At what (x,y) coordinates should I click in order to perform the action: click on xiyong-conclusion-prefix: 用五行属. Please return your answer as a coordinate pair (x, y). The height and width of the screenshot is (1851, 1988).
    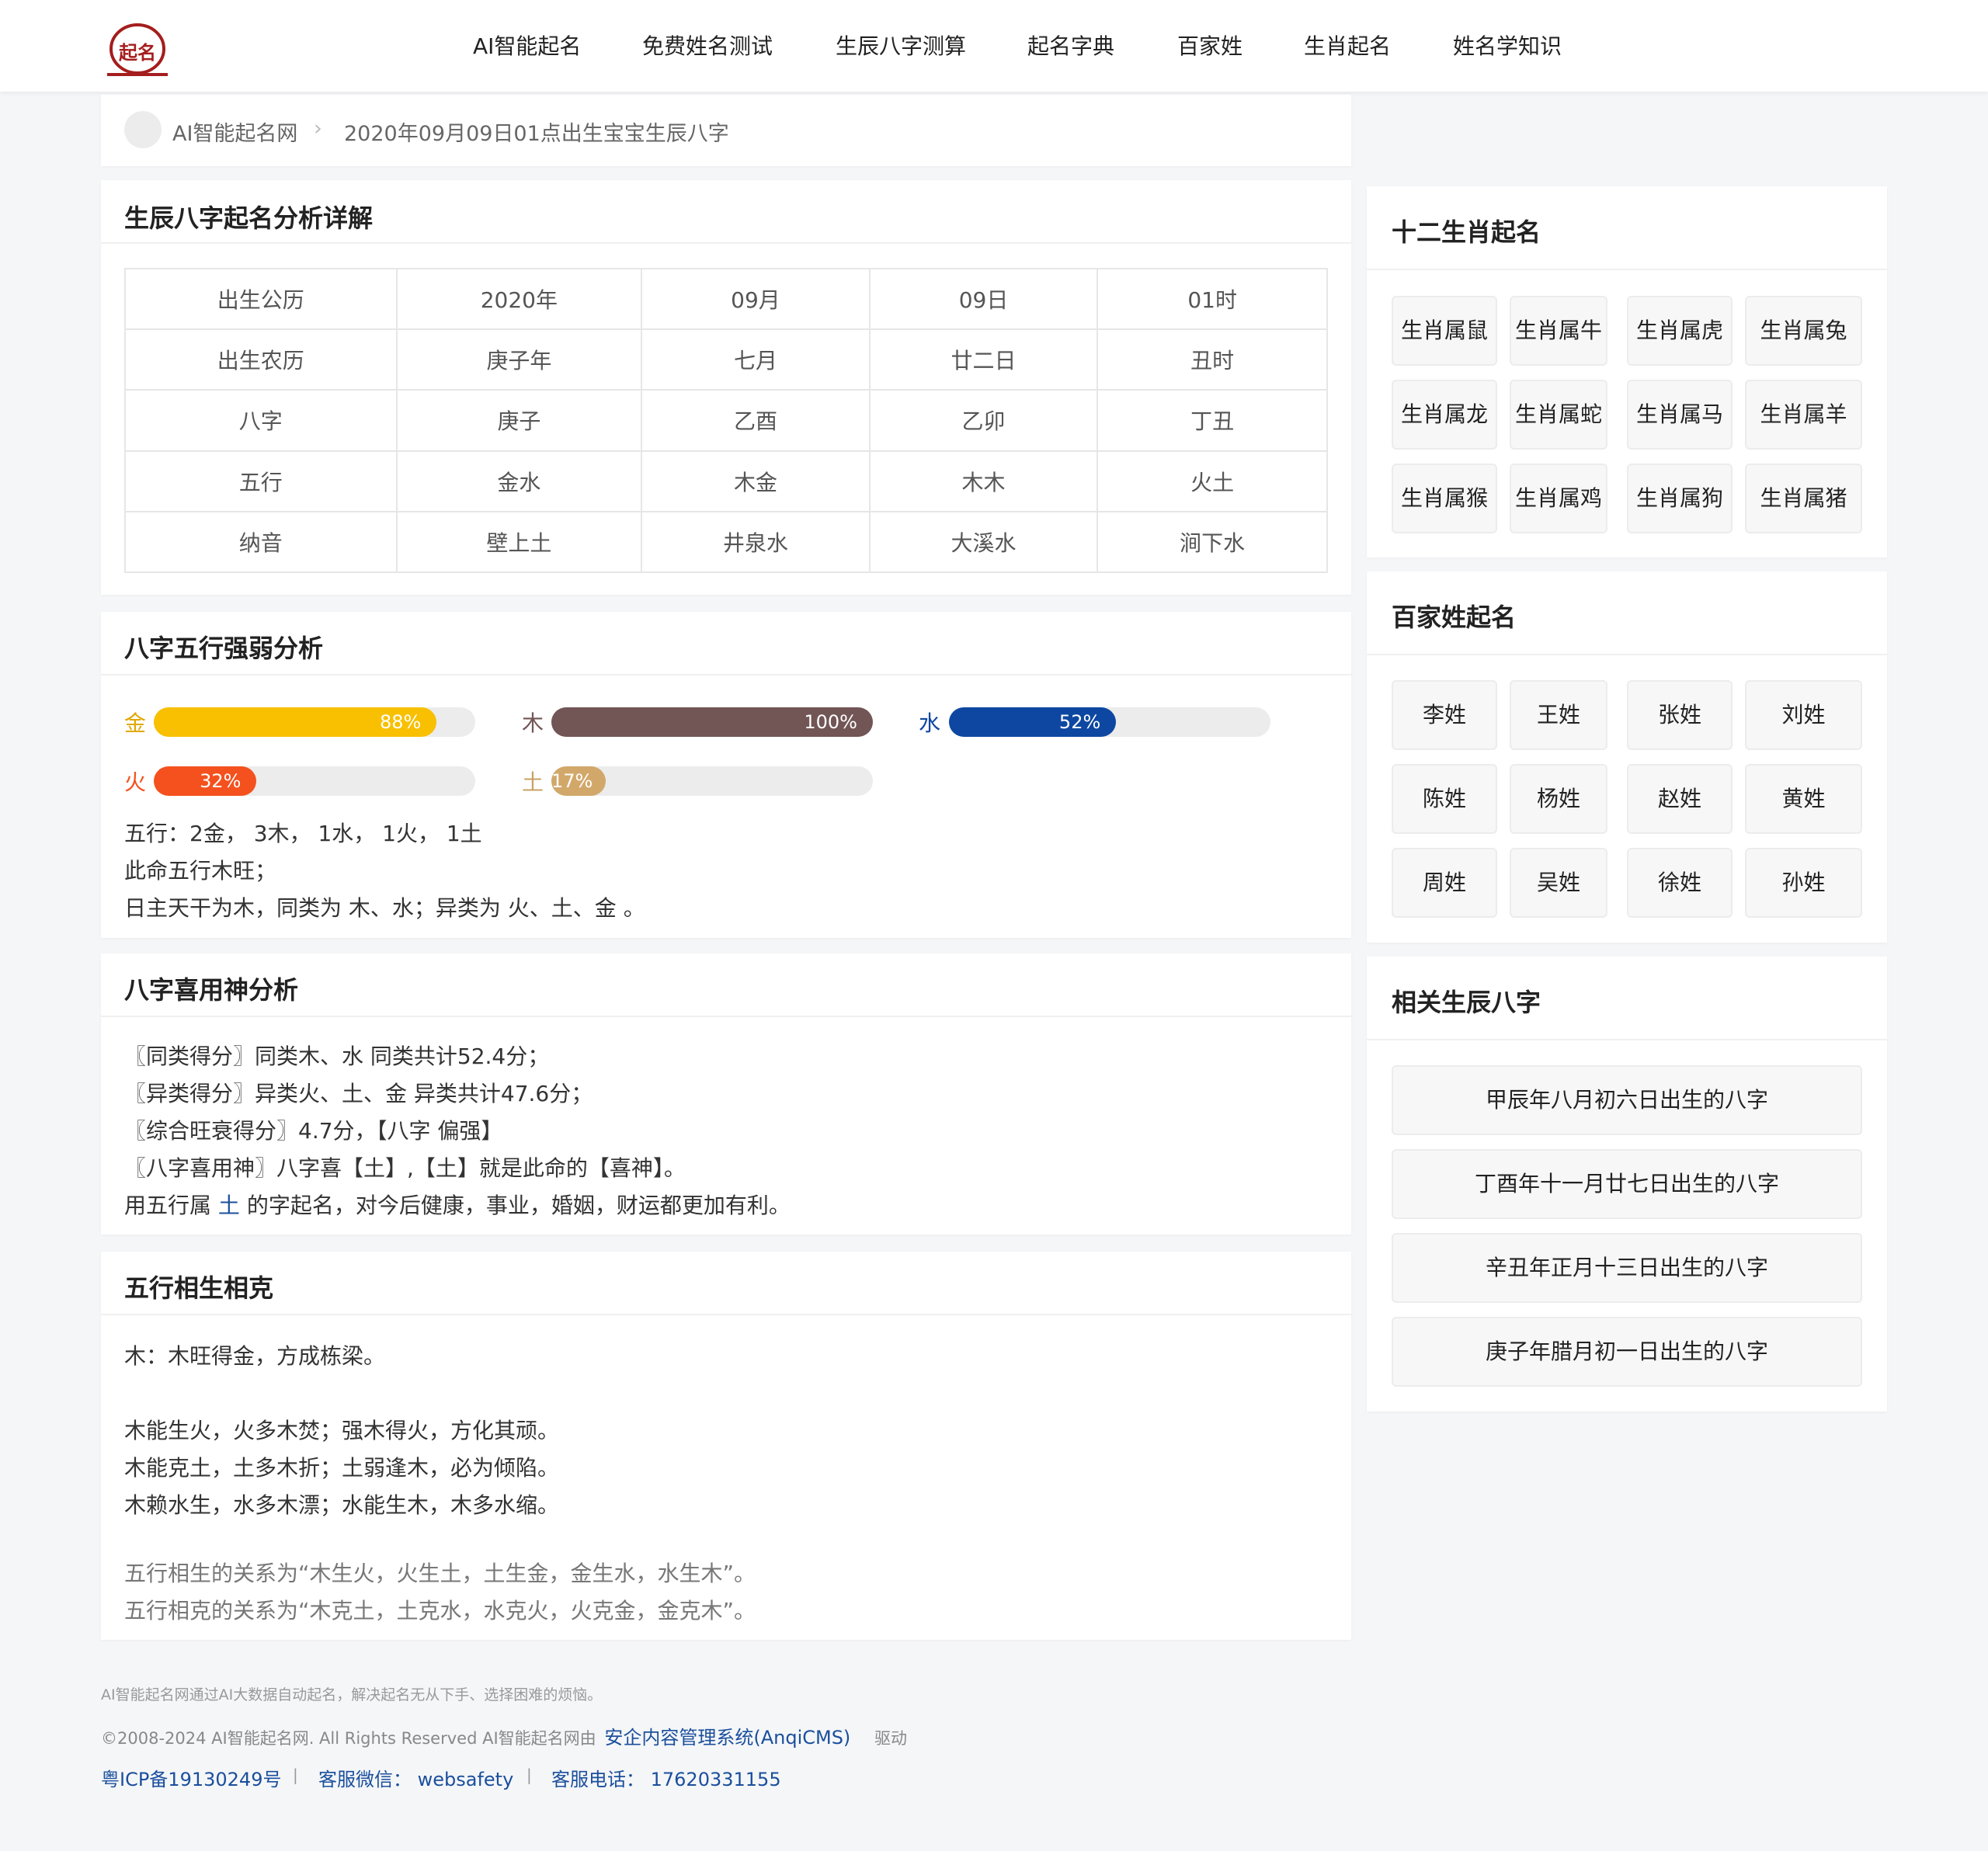
    Looking at the image, I should click on (171, 1206).